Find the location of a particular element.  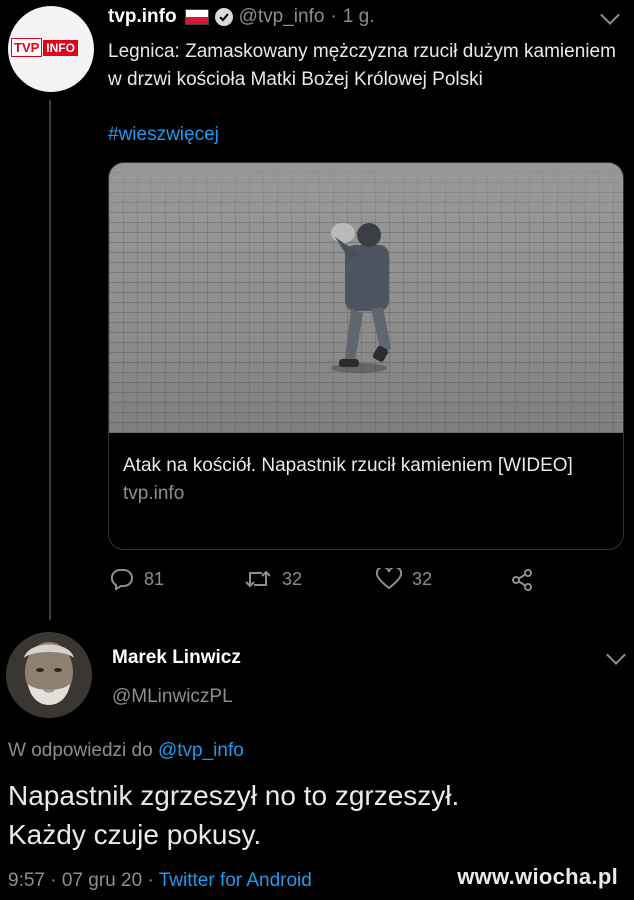

poland-flag-icon is located at coordinates (196, 17).